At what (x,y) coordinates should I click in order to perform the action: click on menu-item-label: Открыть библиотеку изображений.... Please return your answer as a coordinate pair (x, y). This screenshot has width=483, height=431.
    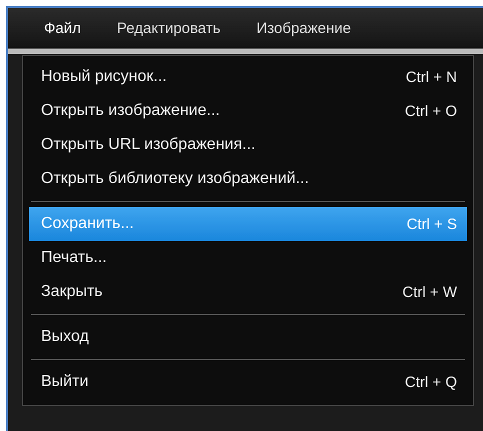
    Looking at the image, I should click on (175, 179).